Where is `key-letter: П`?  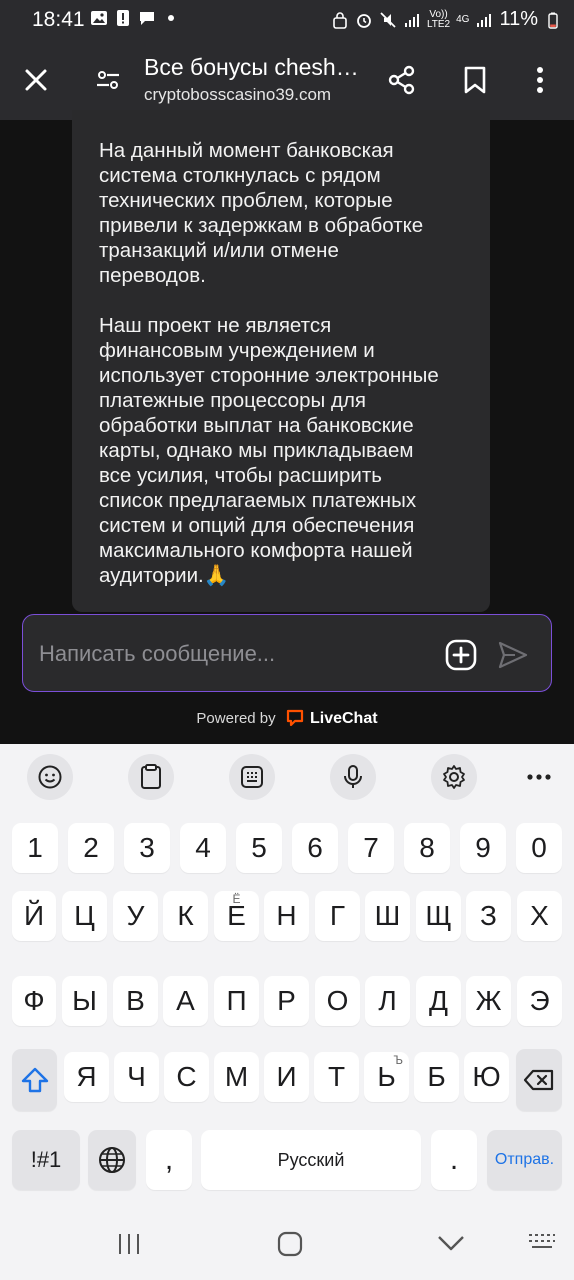 key-letter: П is located at coordinates (236, 1001).